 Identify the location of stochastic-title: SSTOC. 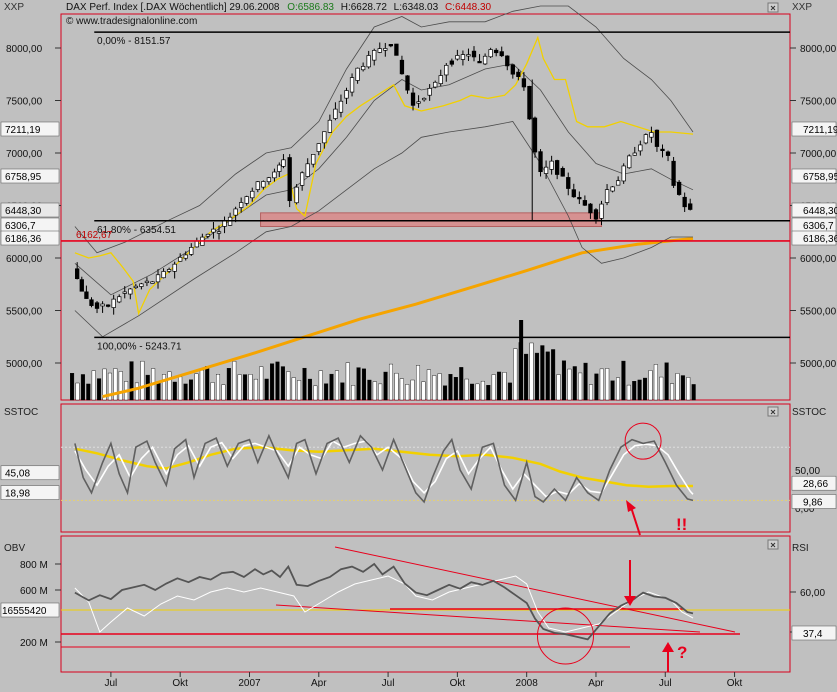
(21, 412).